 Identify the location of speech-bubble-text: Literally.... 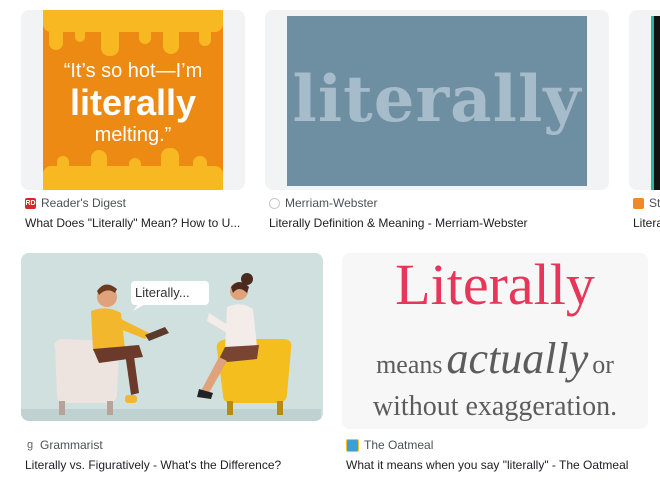
(162, 292).